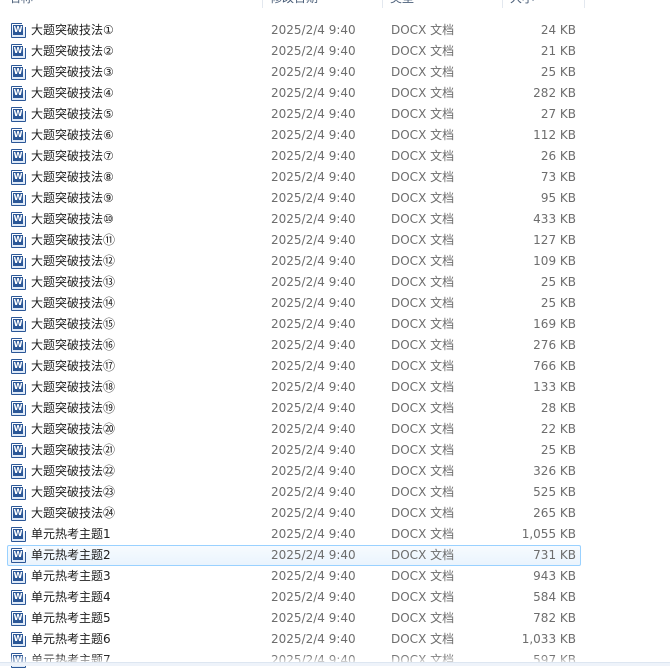  I want to click on file-row: W 大题突破技法㉒ 2025/2/4 9:40 DOCX 文档 326 KB, so click(294, 471).